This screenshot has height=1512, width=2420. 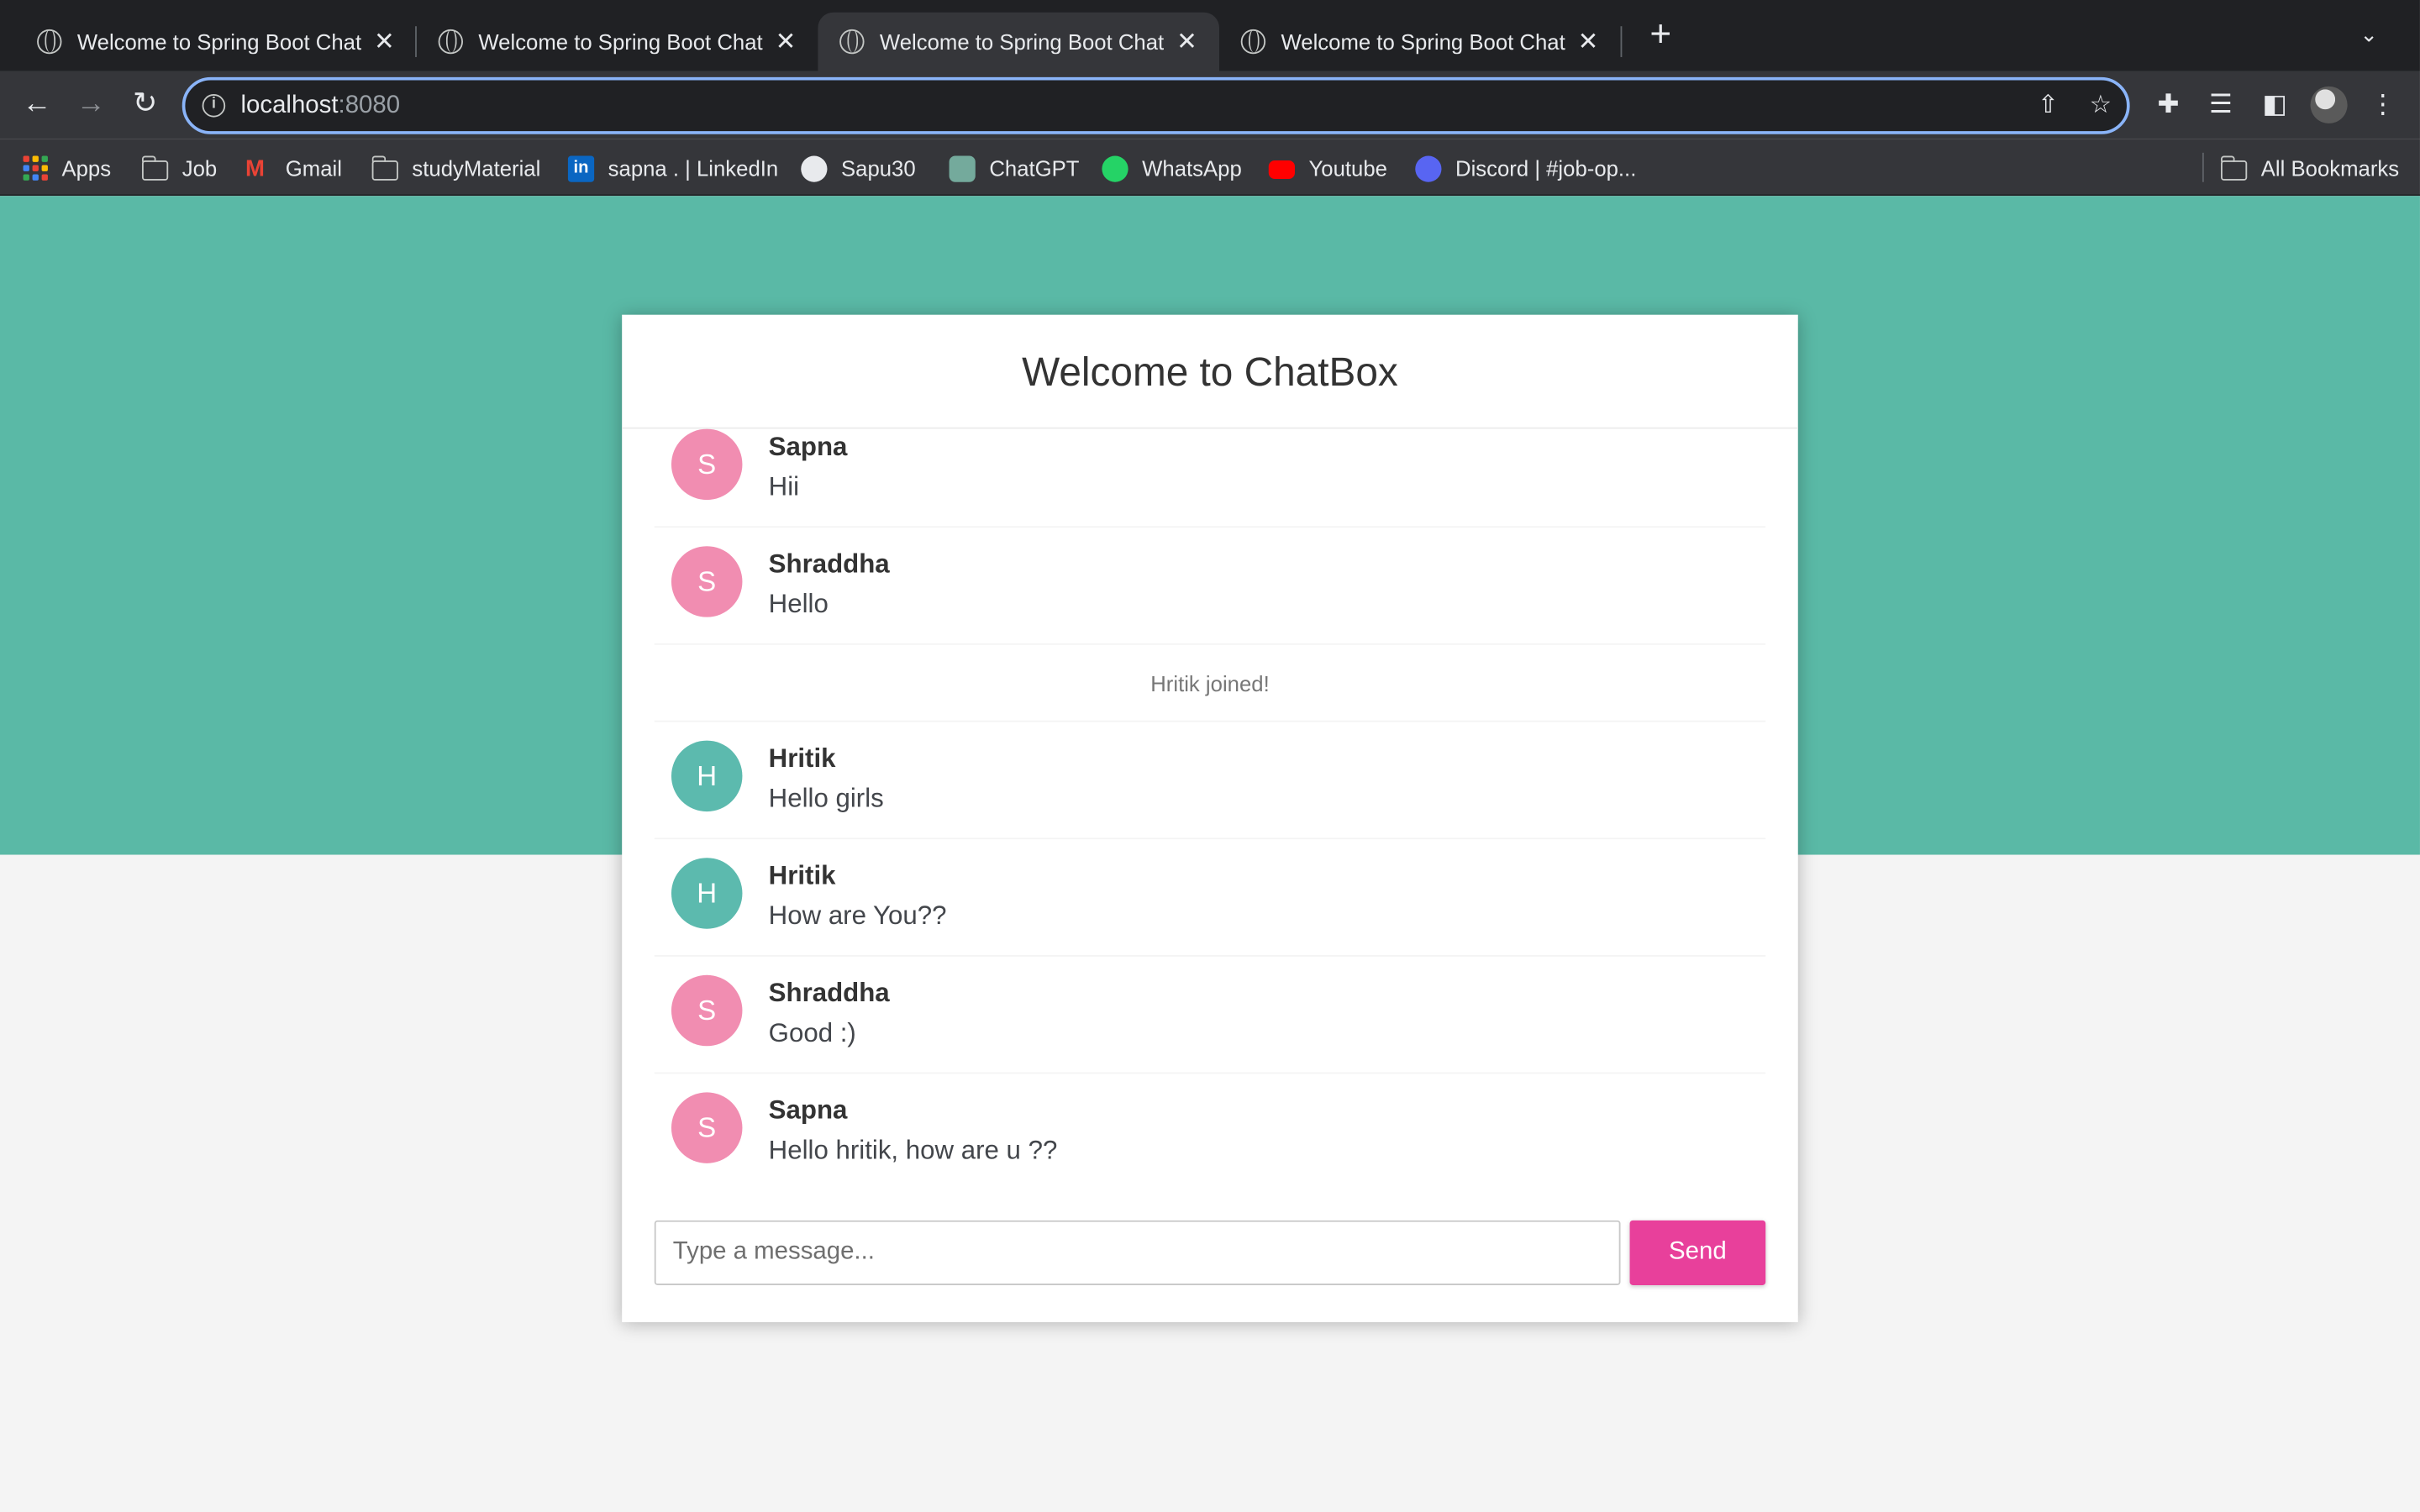 What do you see at coordinates (477, 168) in the screenshot?
I see `bookmark-label: studyMaterial` at bounding box center [477, 168].